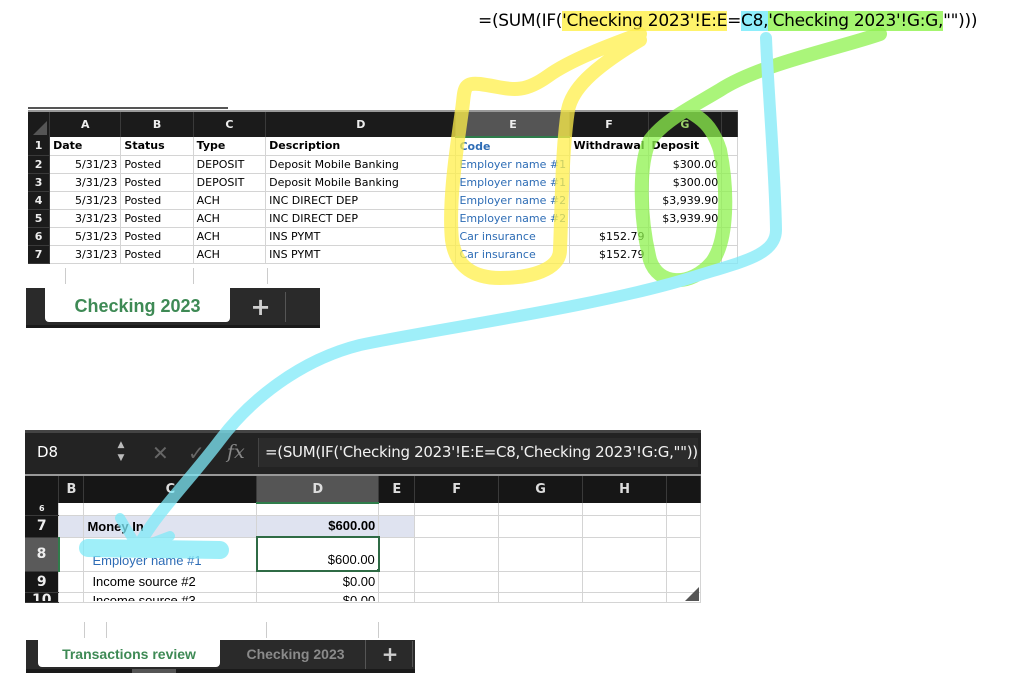 Image resolution: width=1024 pixels, height=698 pixels. I want to click on name-box-stepper: ▲ ▼, so click(121, 452).